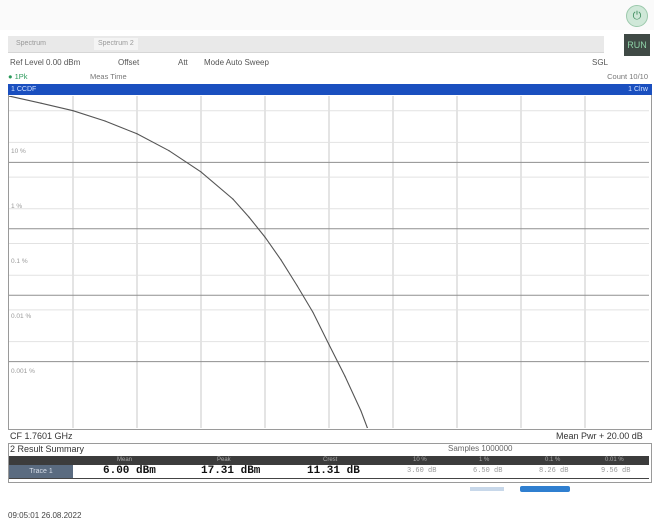 This screenshot has height=525, width=654. Describe the element at coordinates (129, 471) in the screenshot. I see `mean-value: 6.00 dBm` at that location.